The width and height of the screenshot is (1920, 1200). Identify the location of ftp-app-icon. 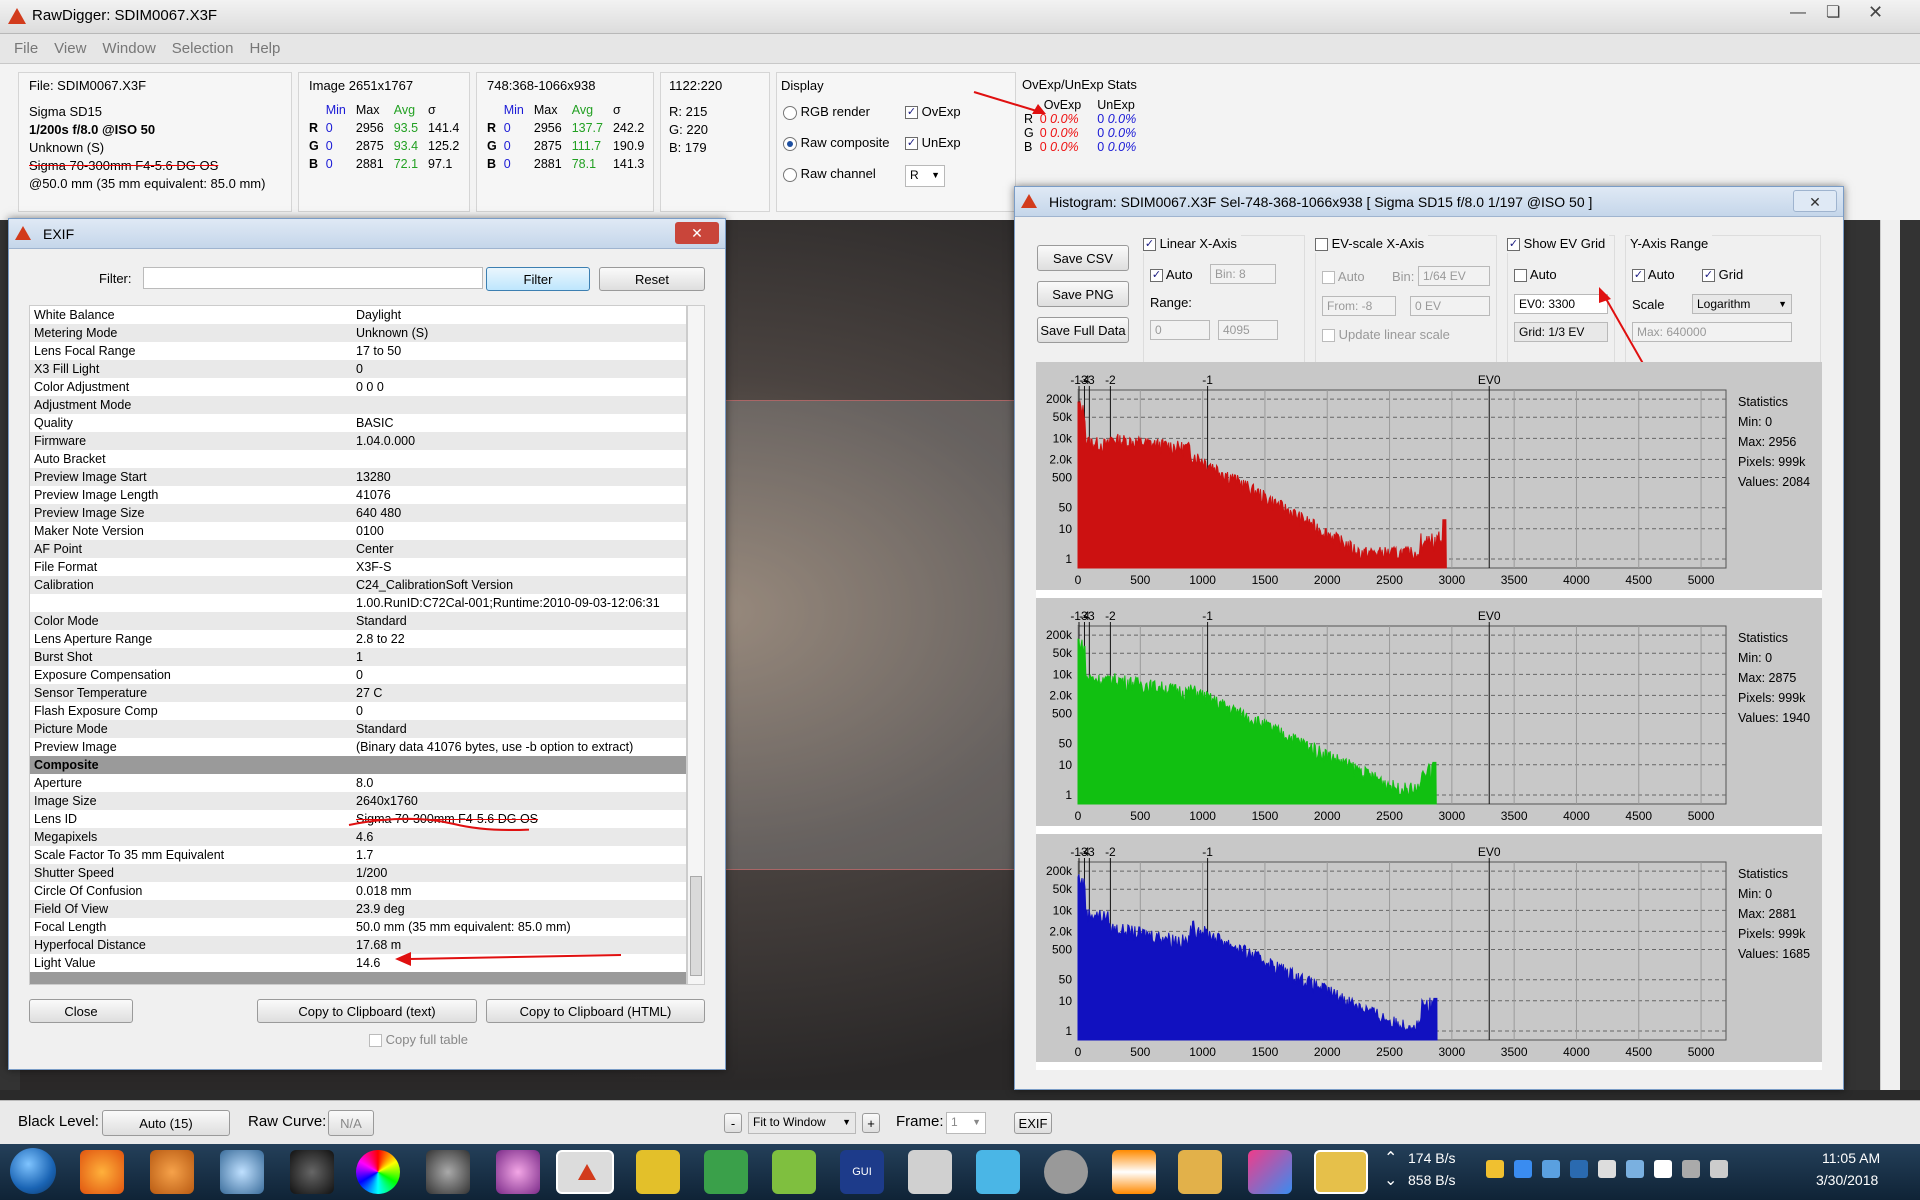
(998, 1172).